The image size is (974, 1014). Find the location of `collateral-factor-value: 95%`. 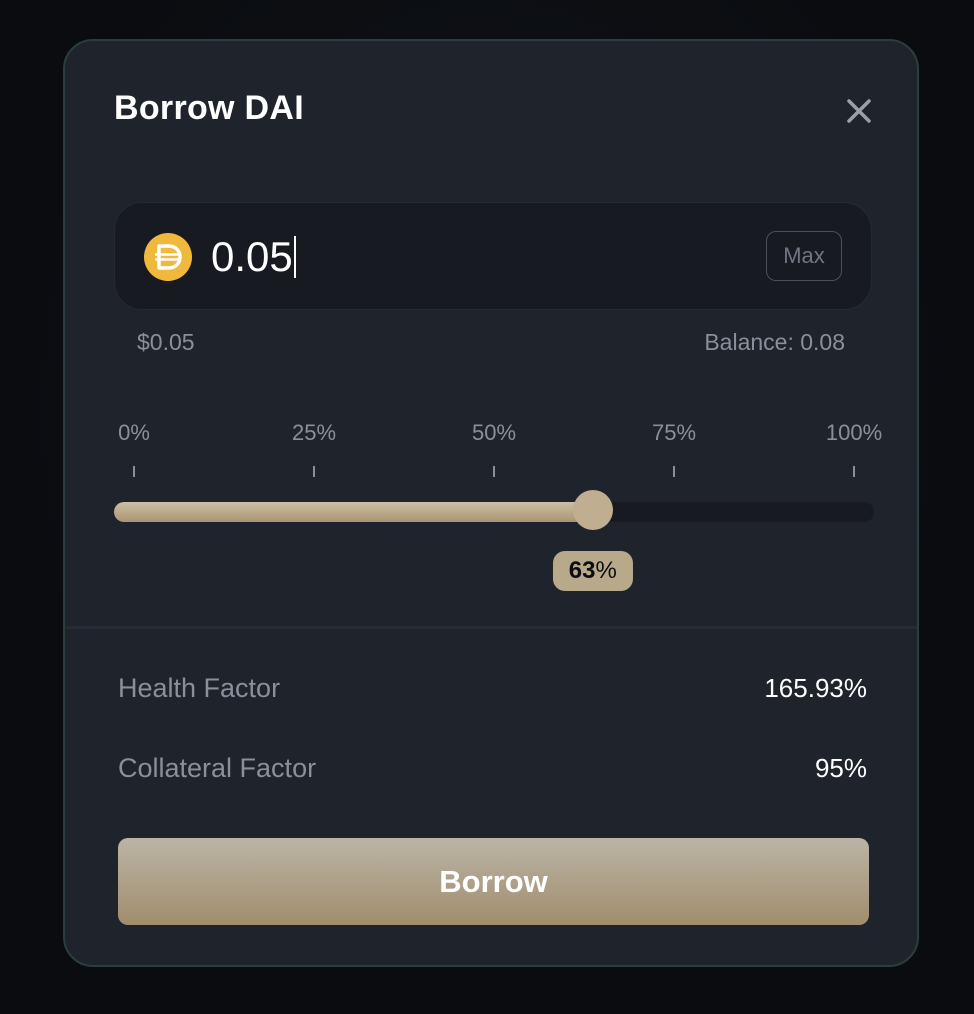

collateral-factor-value: 95% is located at coordinates (840, 768).